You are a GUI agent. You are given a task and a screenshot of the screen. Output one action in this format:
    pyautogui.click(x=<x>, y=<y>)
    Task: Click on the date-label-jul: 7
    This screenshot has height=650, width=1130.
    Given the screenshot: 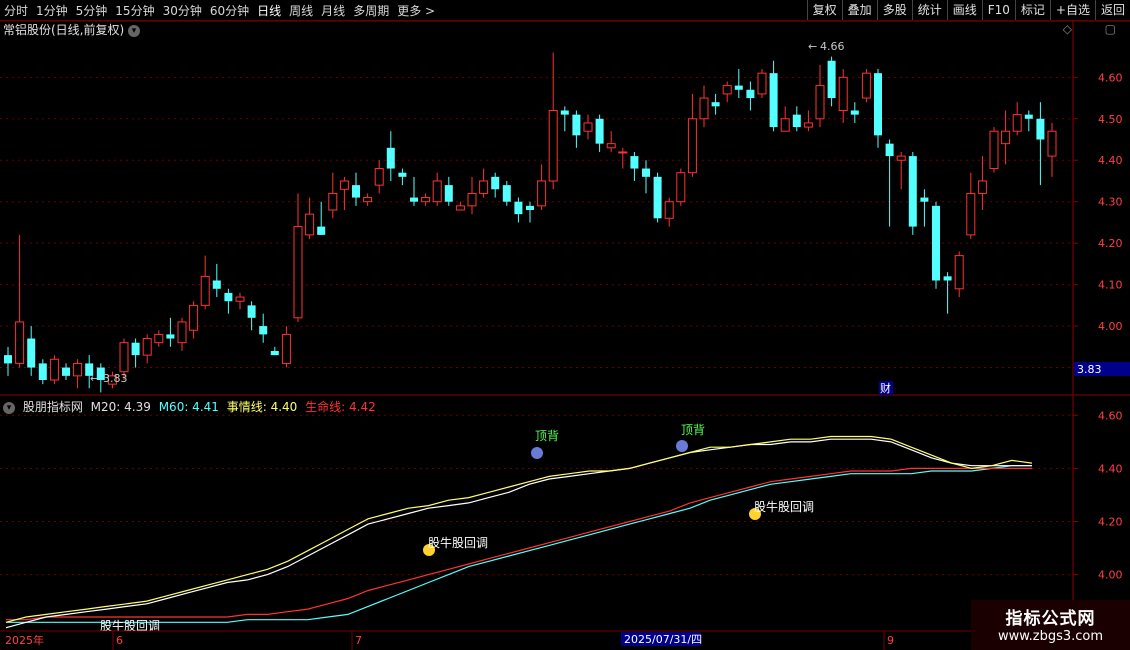 What is the action you would take?
    pyautogui.click(x=358, y=640)
    